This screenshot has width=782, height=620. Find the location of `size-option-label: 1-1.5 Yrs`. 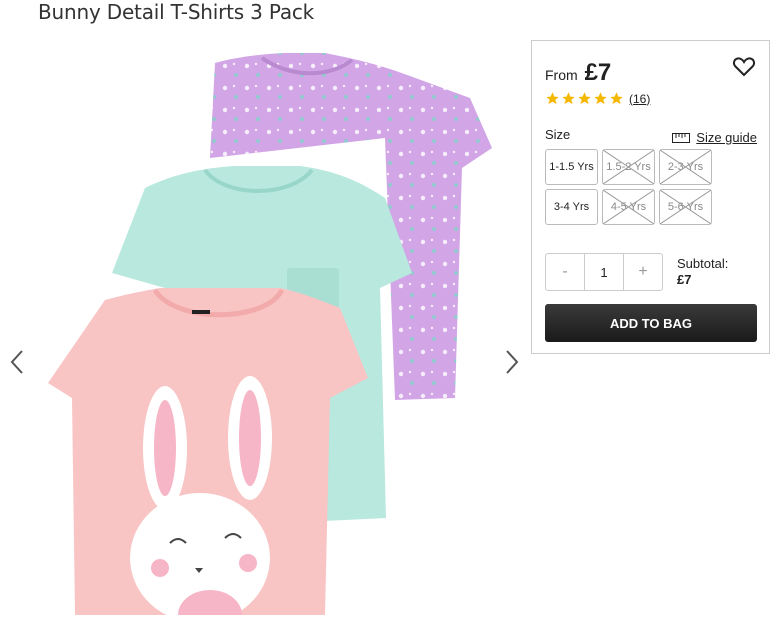

size-option-label: 1-1.5 Yrs is located at coordinates (571, 167).